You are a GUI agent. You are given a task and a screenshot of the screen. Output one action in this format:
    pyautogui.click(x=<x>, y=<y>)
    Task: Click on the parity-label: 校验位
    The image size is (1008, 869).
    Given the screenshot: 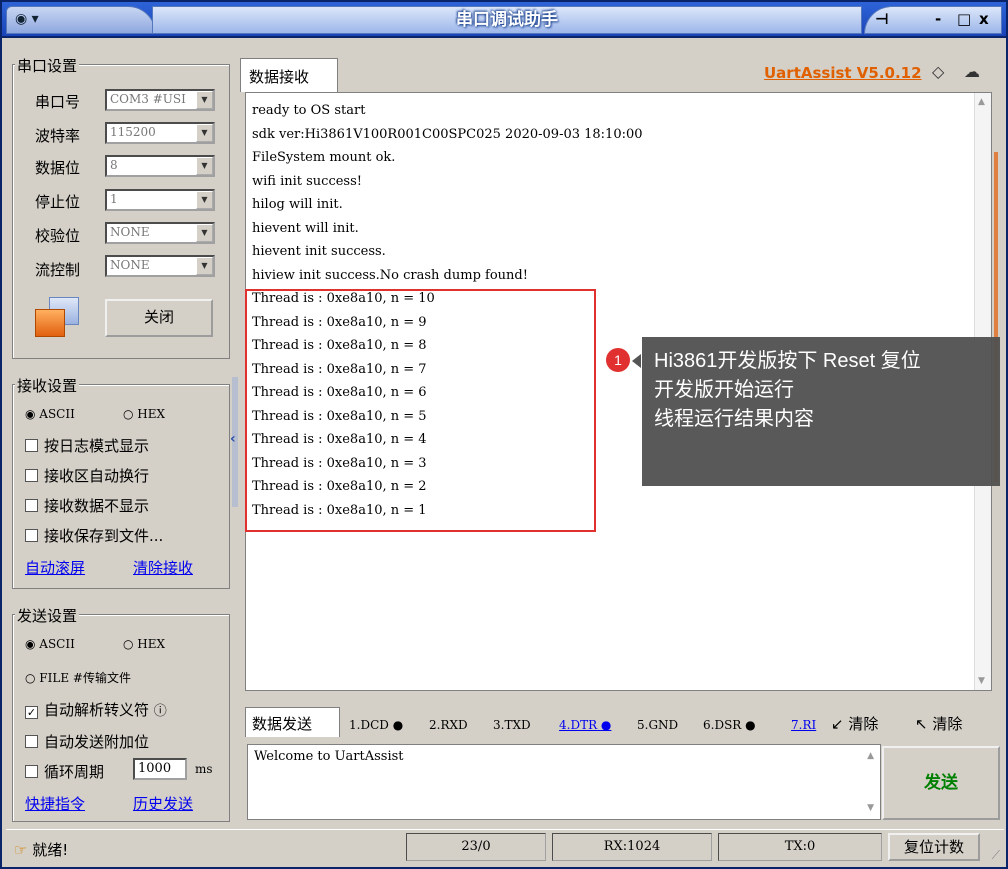 What is the action you would take?
    pyautogui.click(x=58, y=236)
    